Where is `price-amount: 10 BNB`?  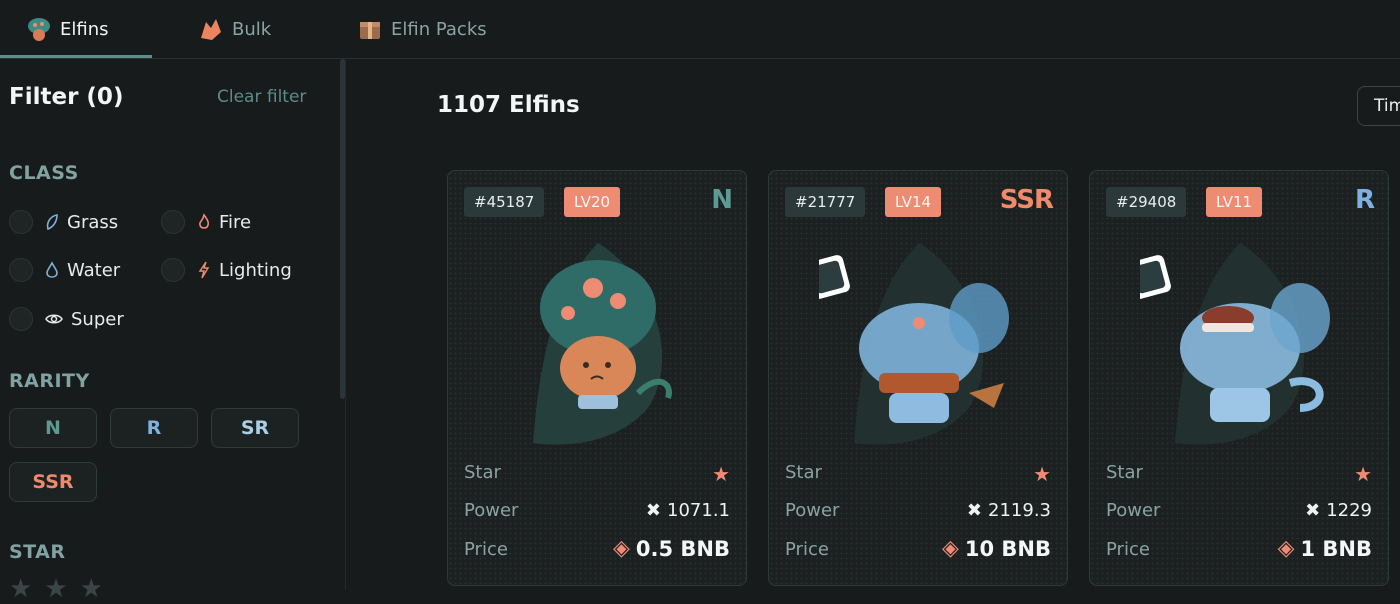
price-amount: 10 BNB is located at coordinates (1007, 548).